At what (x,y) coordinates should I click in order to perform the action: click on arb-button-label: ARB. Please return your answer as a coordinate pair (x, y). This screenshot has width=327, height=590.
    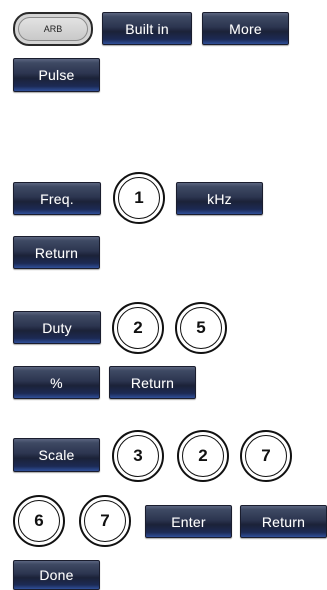
    Looking at the image, I should click on (53, 29).